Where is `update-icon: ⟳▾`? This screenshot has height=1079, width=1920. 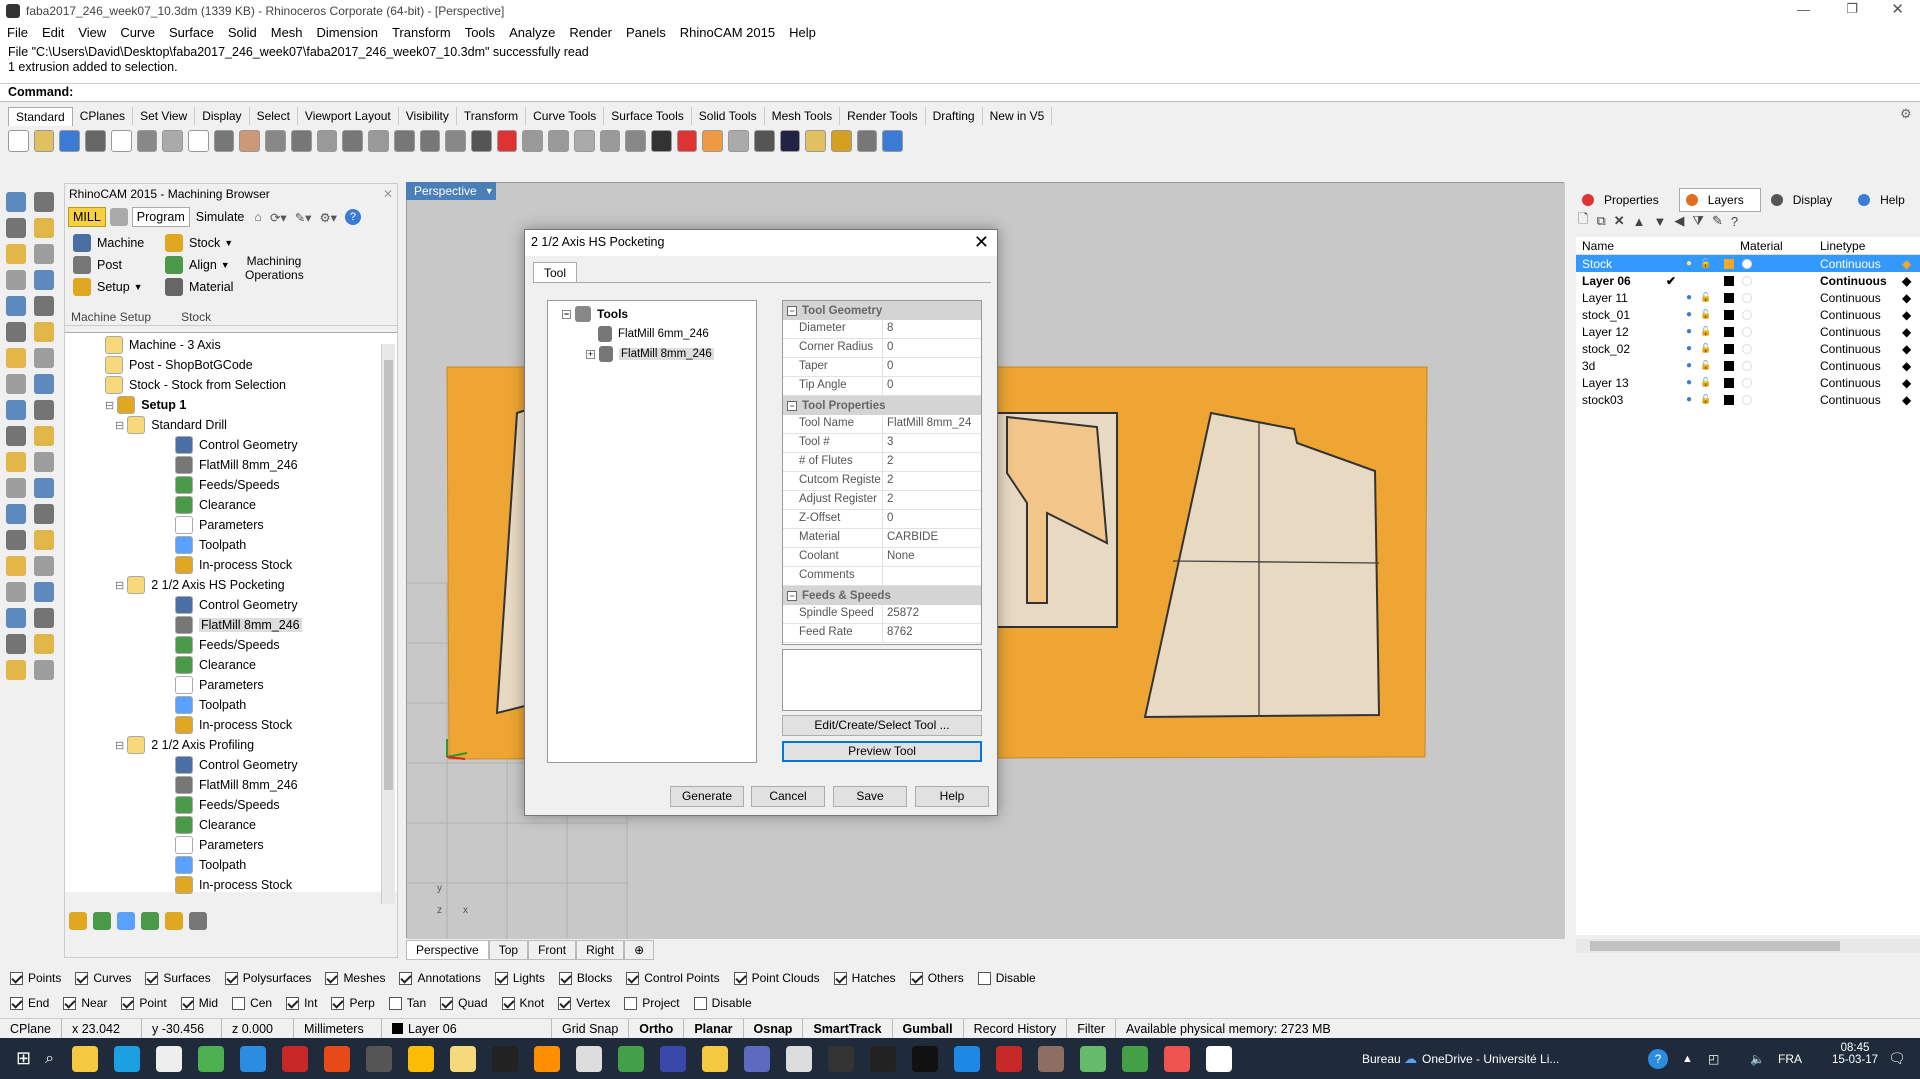 update-icon: ⟳▾ is located at coordinates (278, 217).